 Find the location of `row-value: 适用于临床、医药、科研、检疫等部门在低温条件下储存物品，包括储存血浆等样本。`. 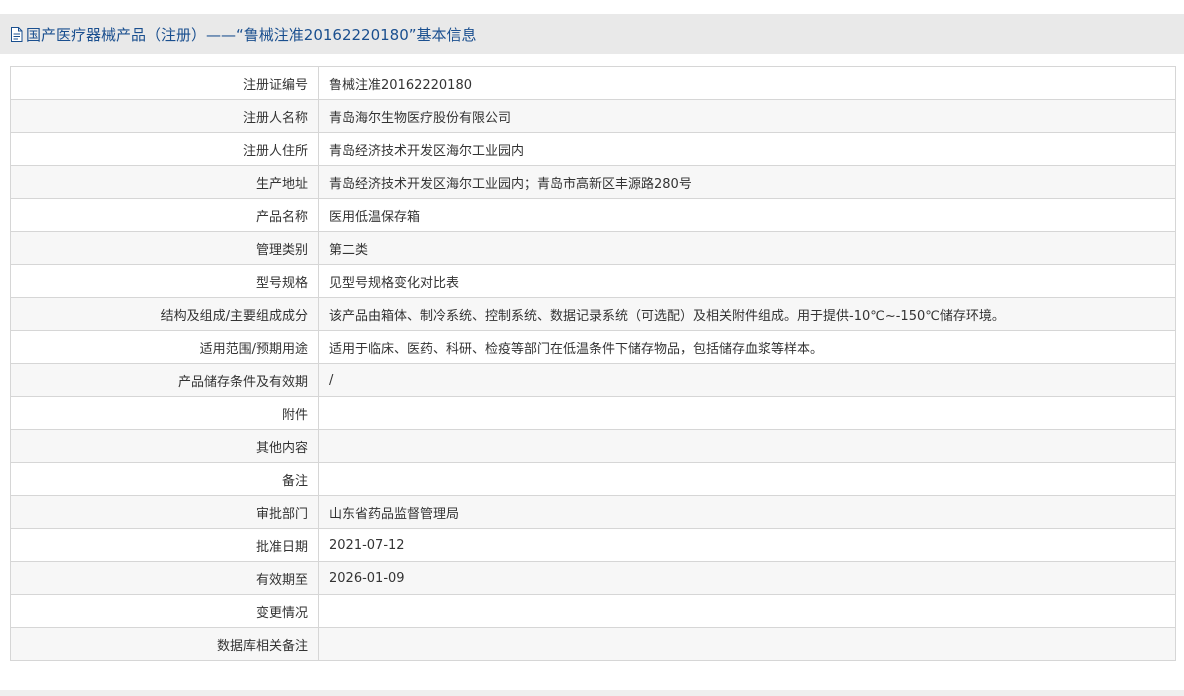

row-value: 适用于临床、医药、科研、检疫等部门在低温条件下储存物品，包括储存血浆等样本。 is located at coordinates (747, 347).